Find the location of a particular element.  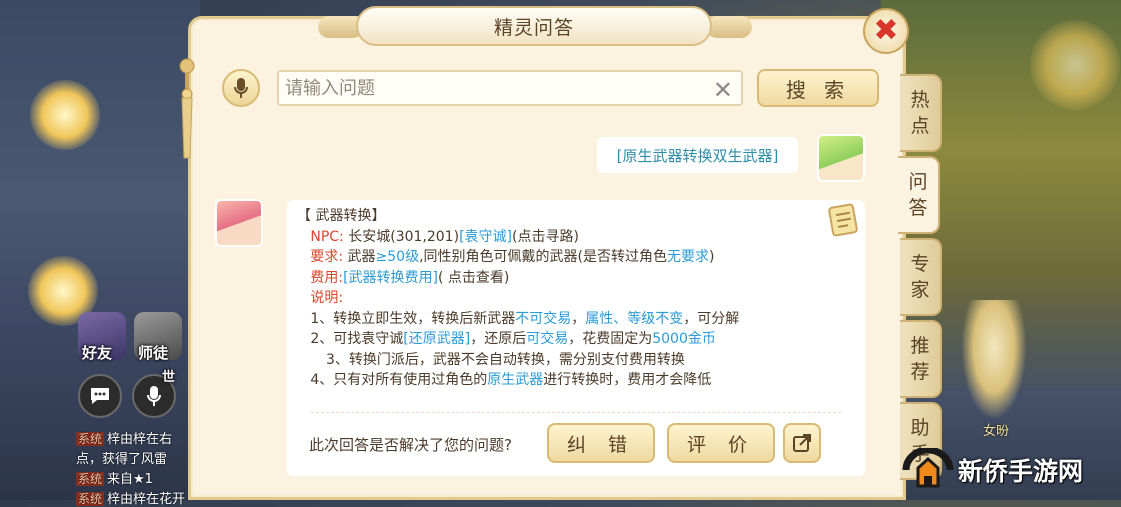

answer-requirement-line: 要求: 武器≥50级,同性别角色可佩戴的武器(是否转过角色无要求) is located at coordinates (512, 257).